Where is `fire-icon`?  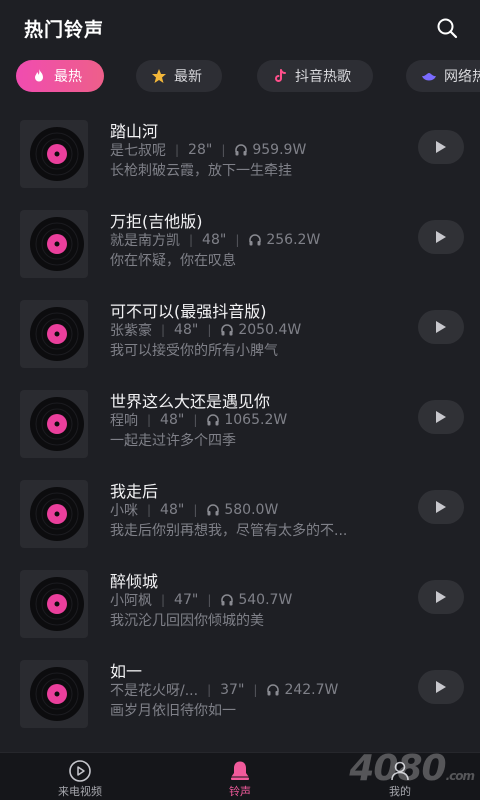
fire-icon is located at coordinates (39, 76).